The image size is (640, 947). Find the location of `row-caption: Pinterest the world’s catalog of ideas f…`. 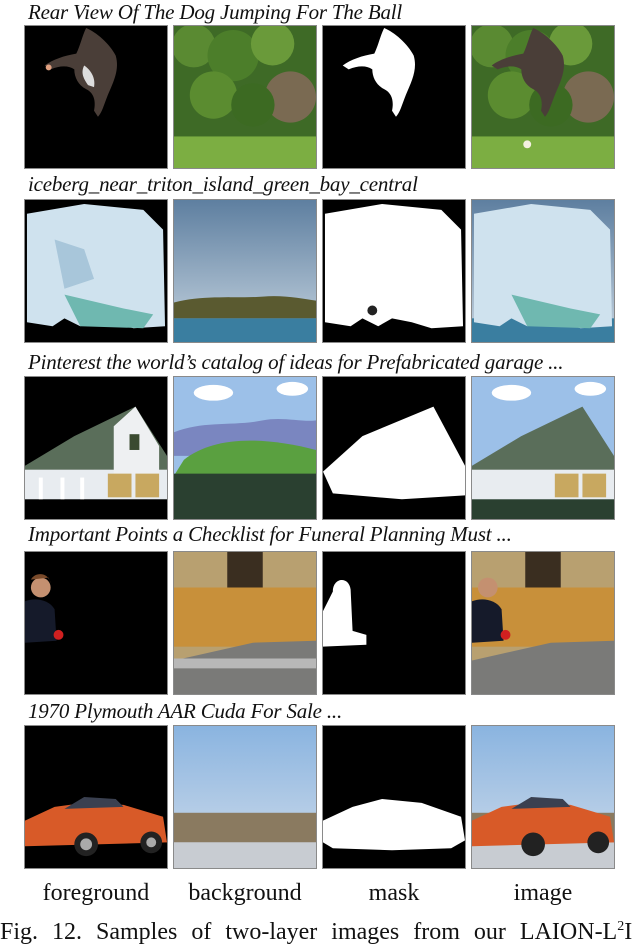

row-caption: Pinterest the world’s catalog of ideas f… is located at coordinates (296, 362).